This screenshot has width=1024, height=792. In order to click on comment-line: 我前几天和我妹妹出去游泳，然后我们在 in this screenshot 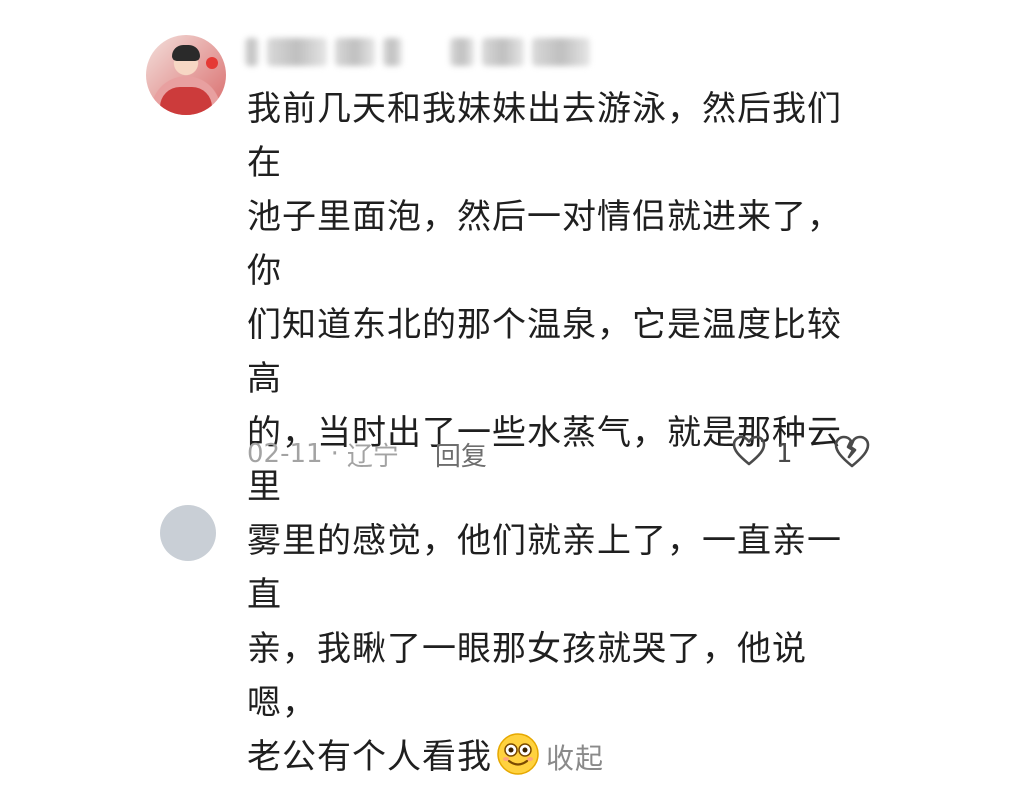, I will do `click(544, 136)`.